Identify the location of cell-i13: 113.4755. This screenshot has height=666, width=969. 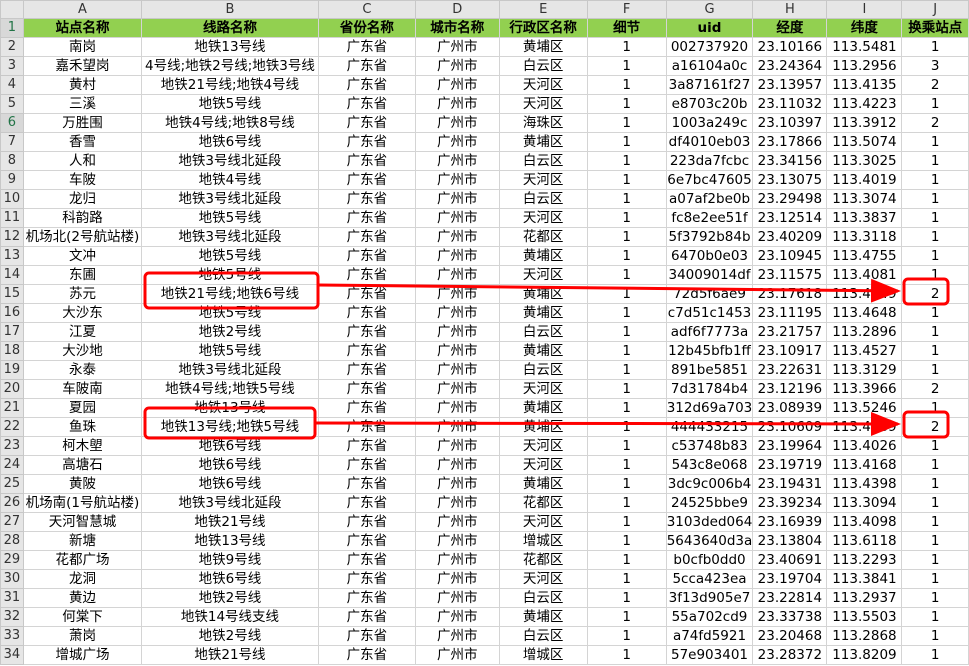
(864, 256).